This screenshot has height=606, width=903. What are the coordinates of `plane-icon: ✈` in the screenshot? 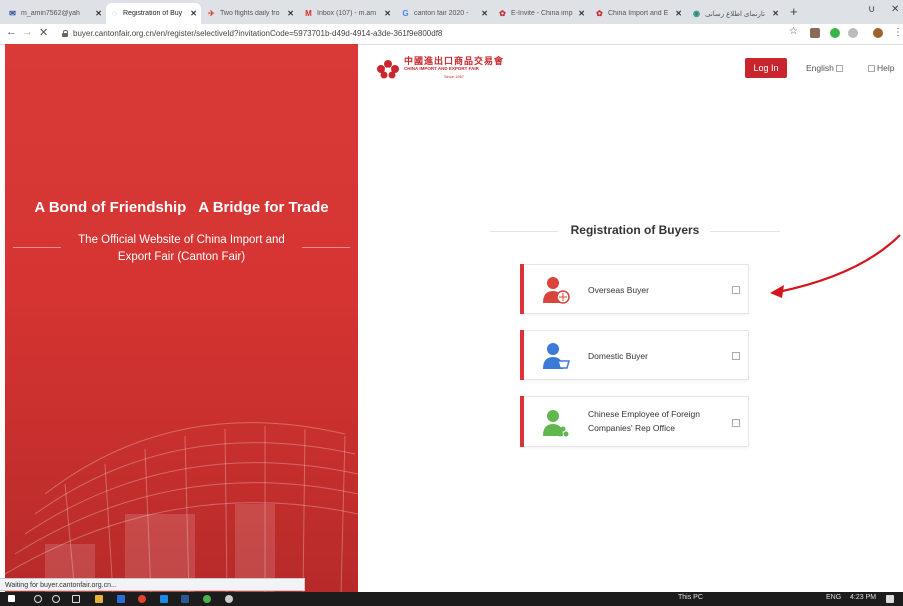 It's located at (211, 13).